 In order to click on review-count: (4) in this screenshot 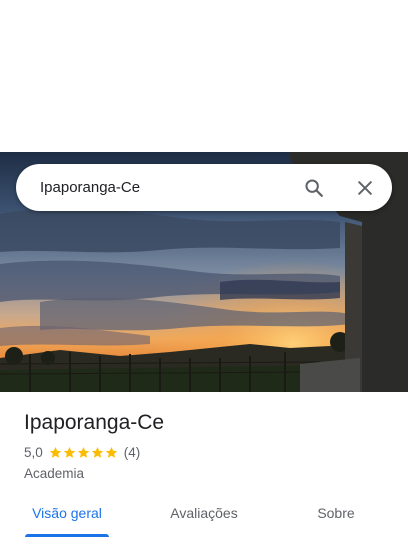, I will do `click(132, 452)`.